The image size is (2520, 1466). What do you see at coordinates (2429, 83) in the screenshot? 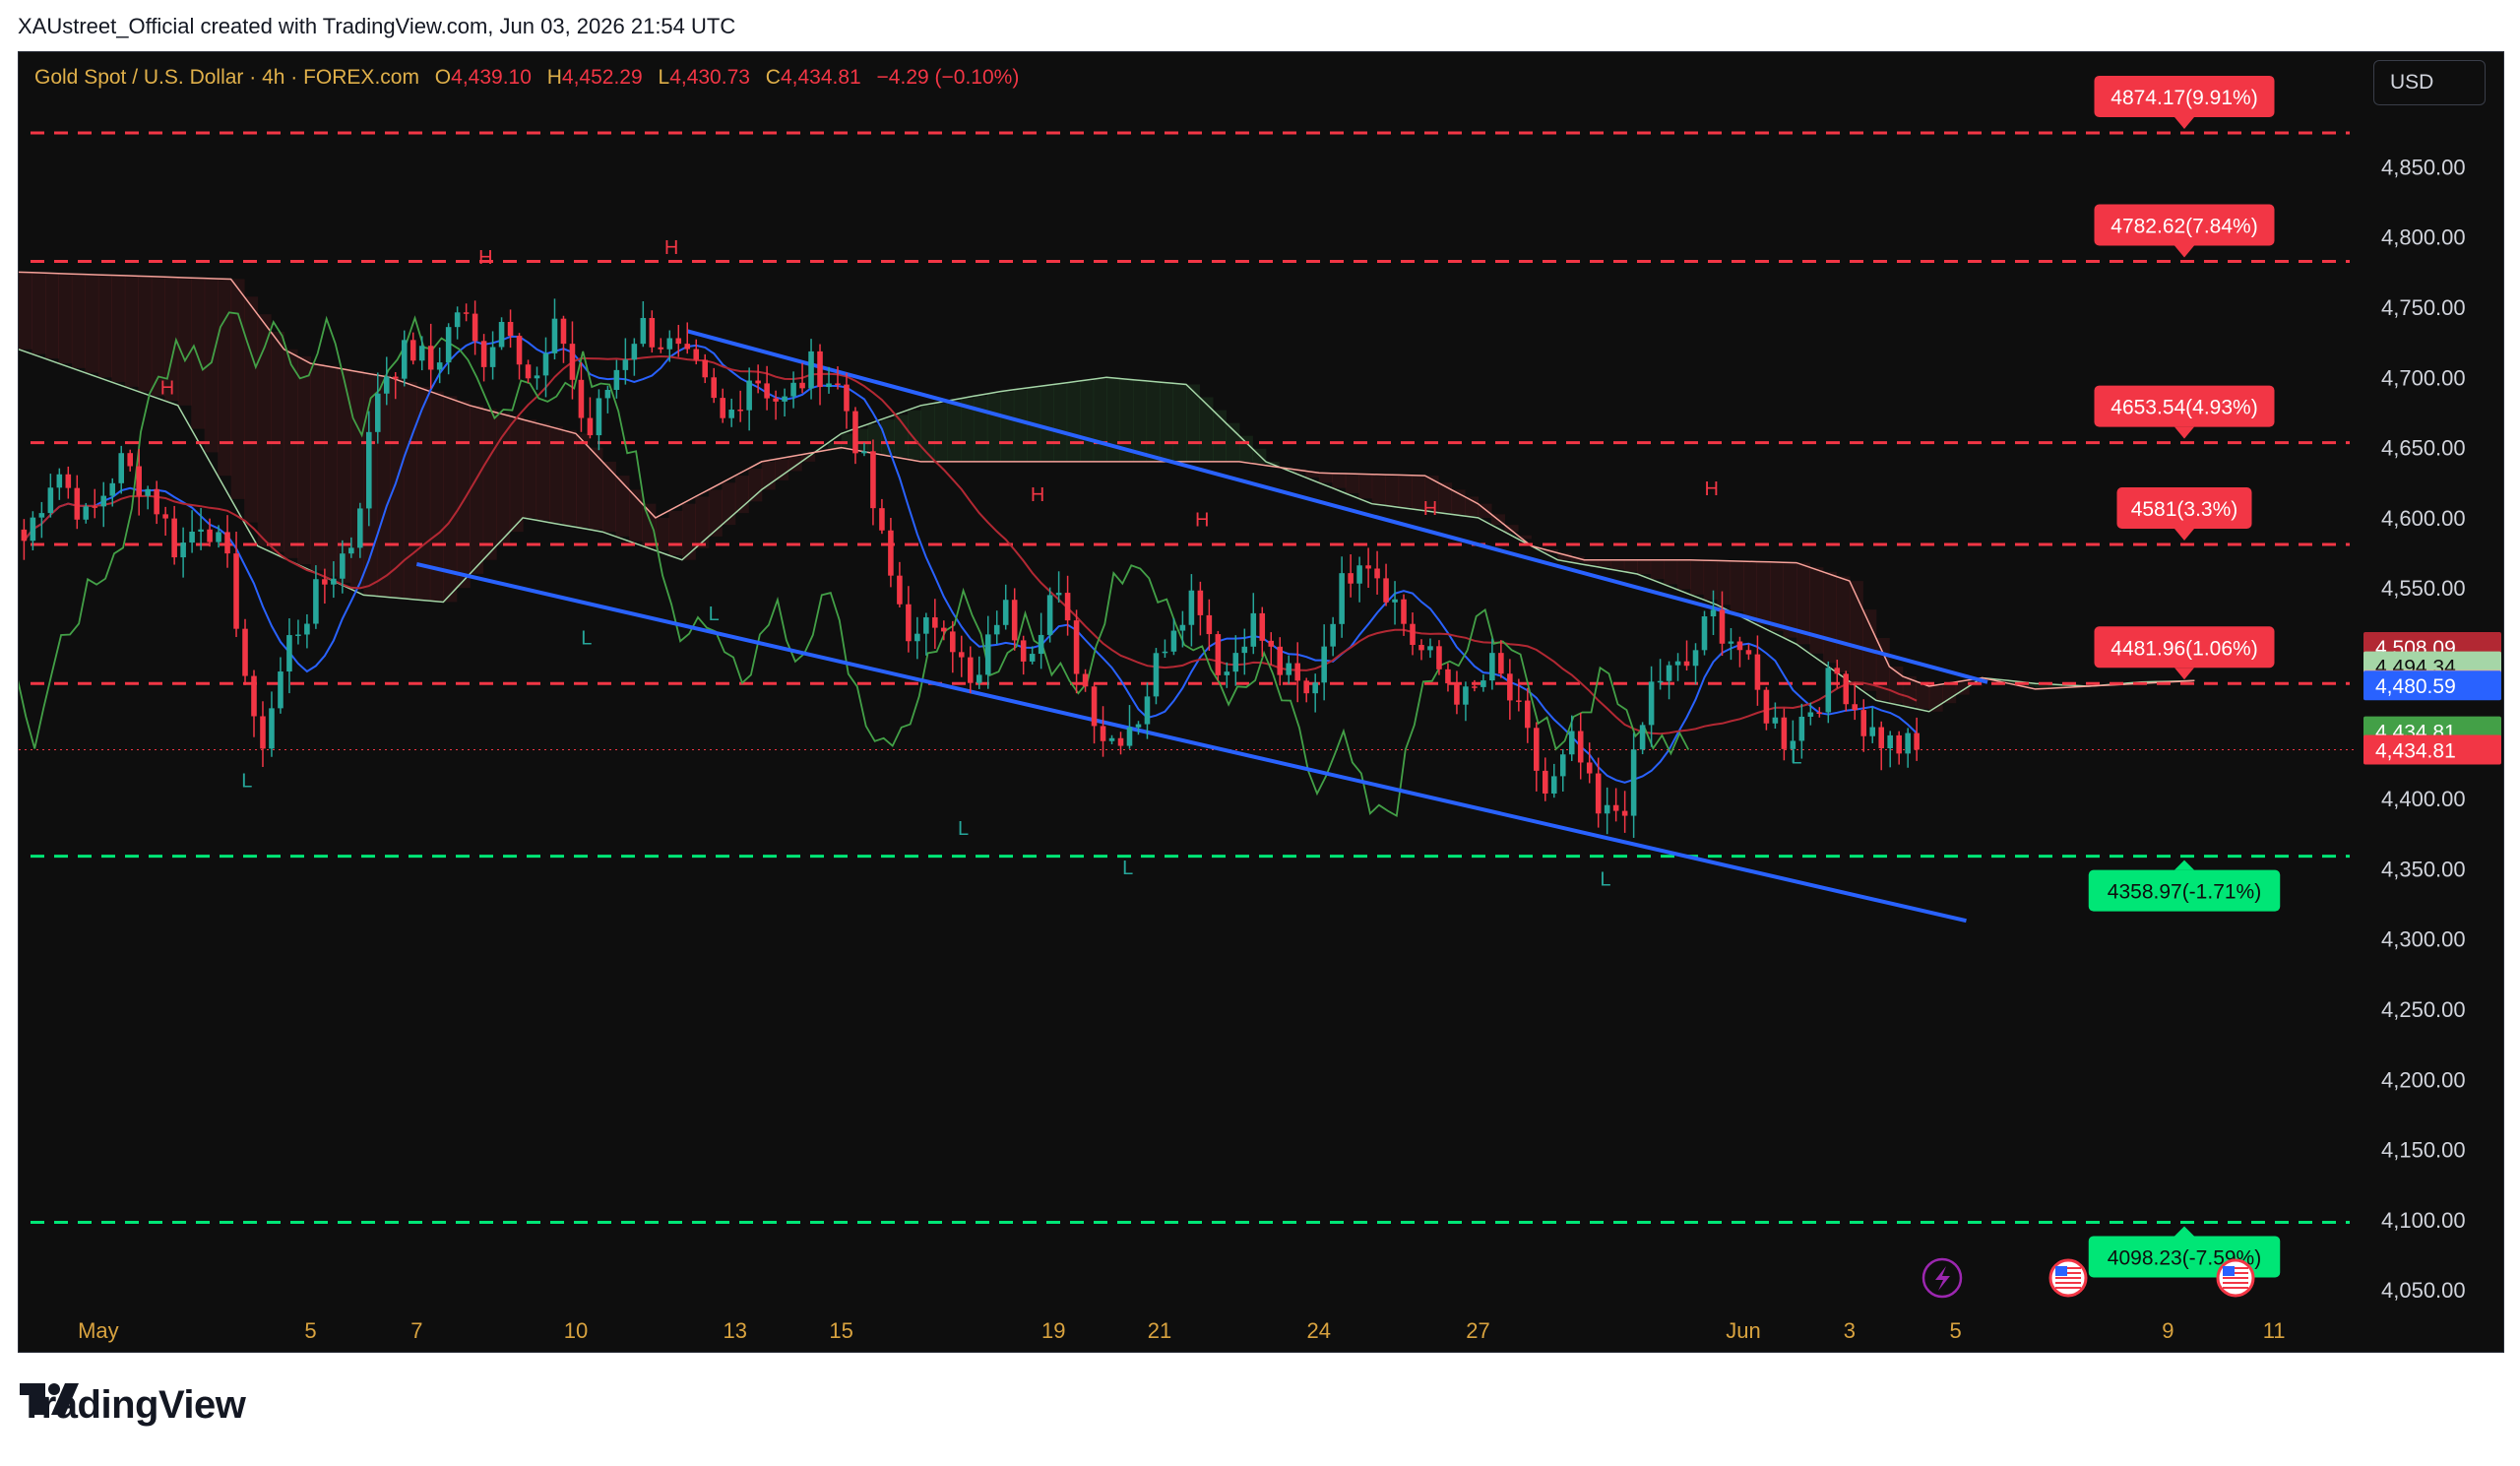
I see `currency-button: USD` at bounding box center [2429, 83].